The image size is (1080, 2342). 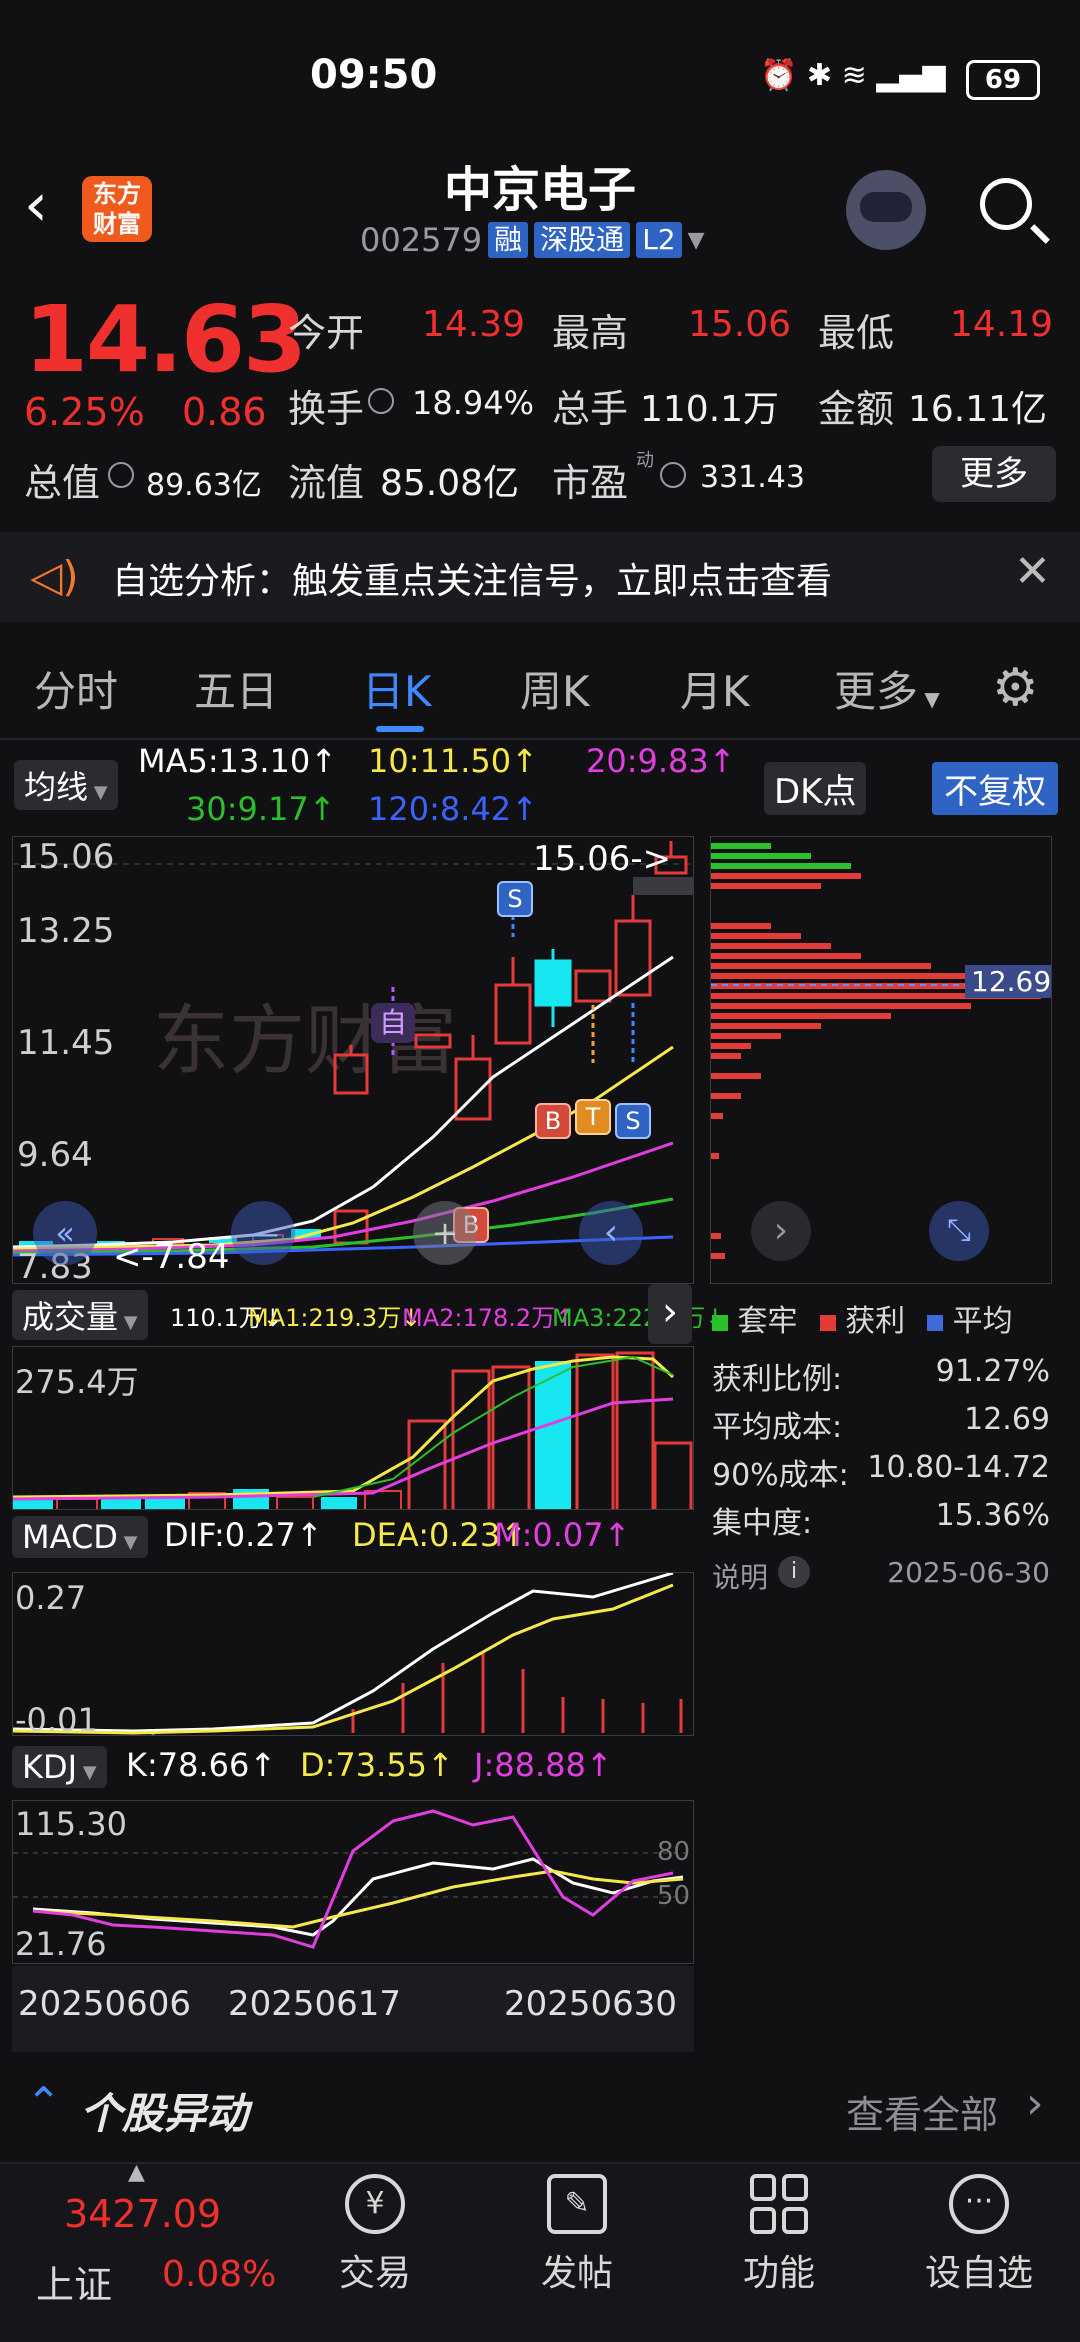 I want to click on volume-y-label: 275.4万, so click(x=77, y=1382).